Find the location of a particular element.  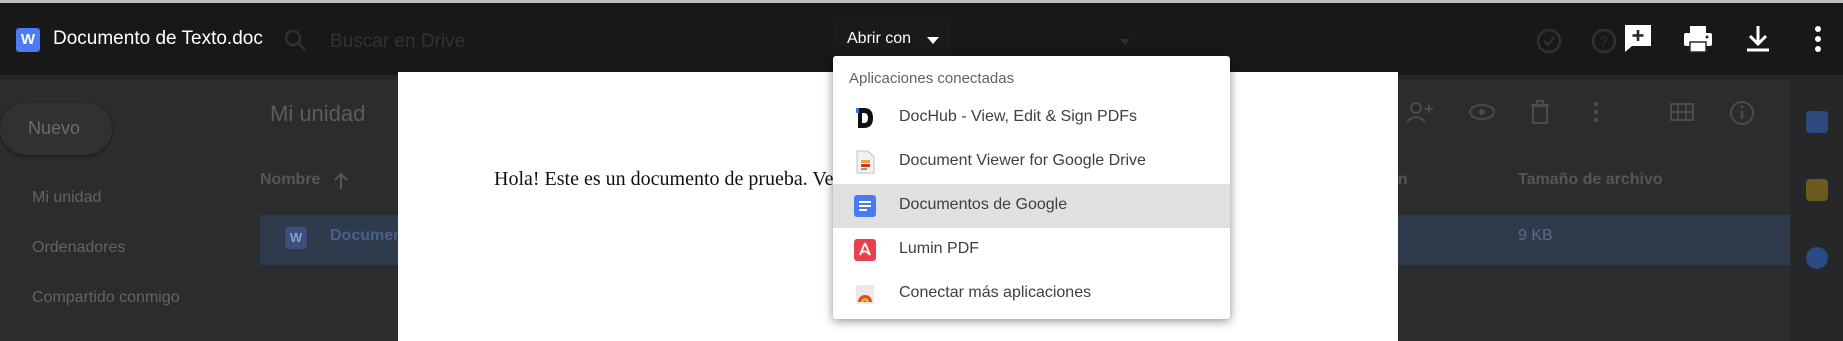

new-button: Nuevo is located at coordinates (56, 129).